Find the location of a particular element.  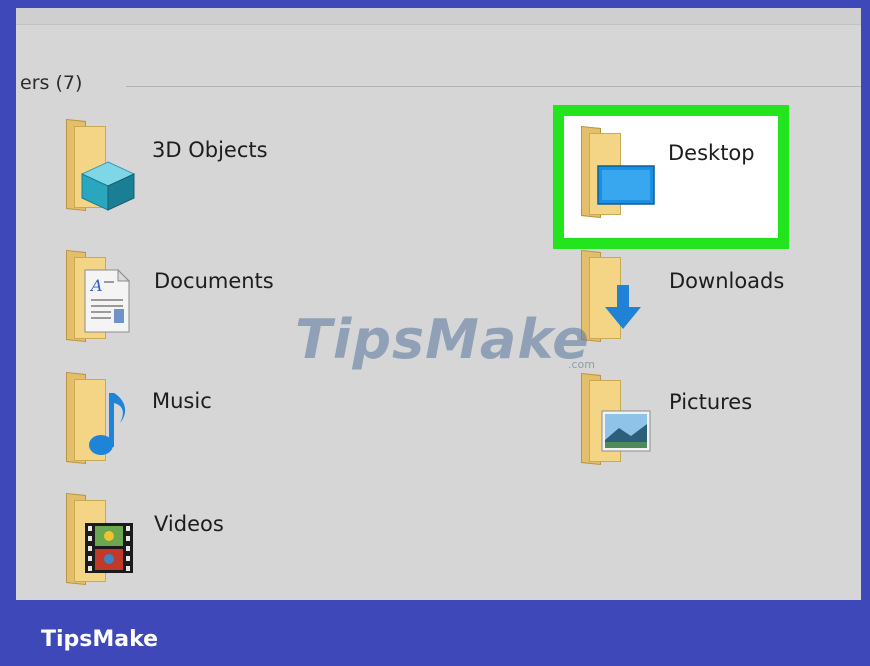

music-note-icon is located at coordinates (107, 424).